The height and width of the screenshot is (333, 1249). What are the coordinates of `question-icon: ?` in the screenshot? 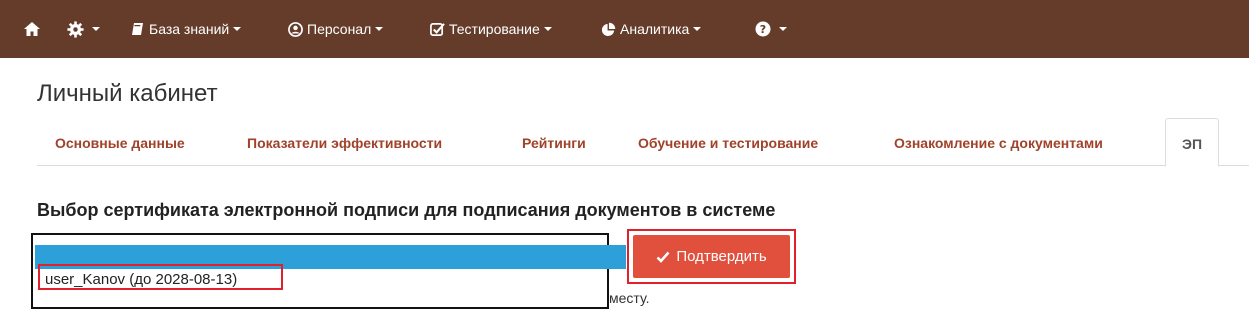 It's located at (763, 29).